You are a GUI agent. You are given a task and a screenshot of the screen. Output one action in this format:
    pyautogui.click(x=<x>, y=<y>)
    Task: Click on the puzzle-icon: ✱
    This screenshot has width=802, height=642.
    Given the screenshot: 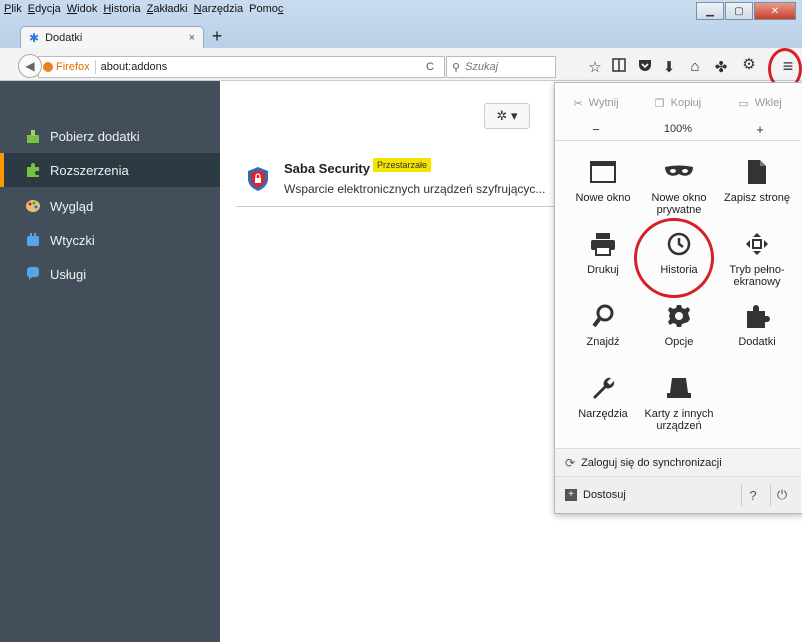 What is the action you would take?
    pyautogui.click(x=34, y=38)
    